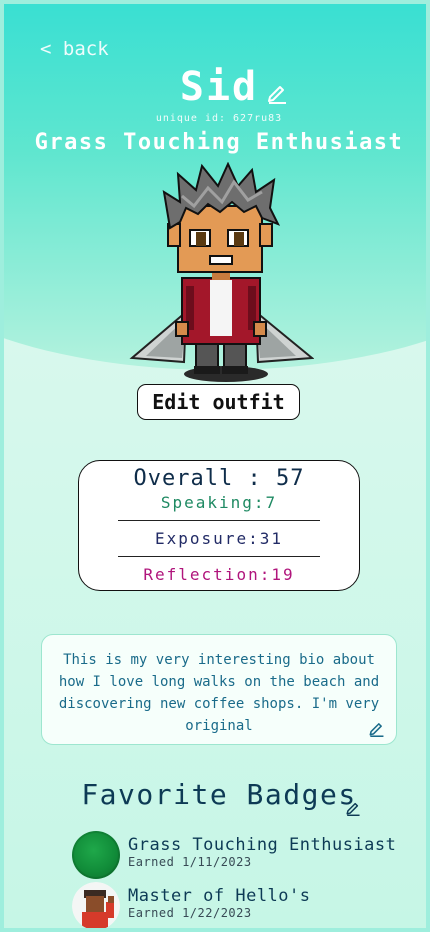  What do you see at coordinates (219, 794) in the screenshot?
I see `favorite-badges-heading: Favorite Badges` at bounding box center [219, 794].